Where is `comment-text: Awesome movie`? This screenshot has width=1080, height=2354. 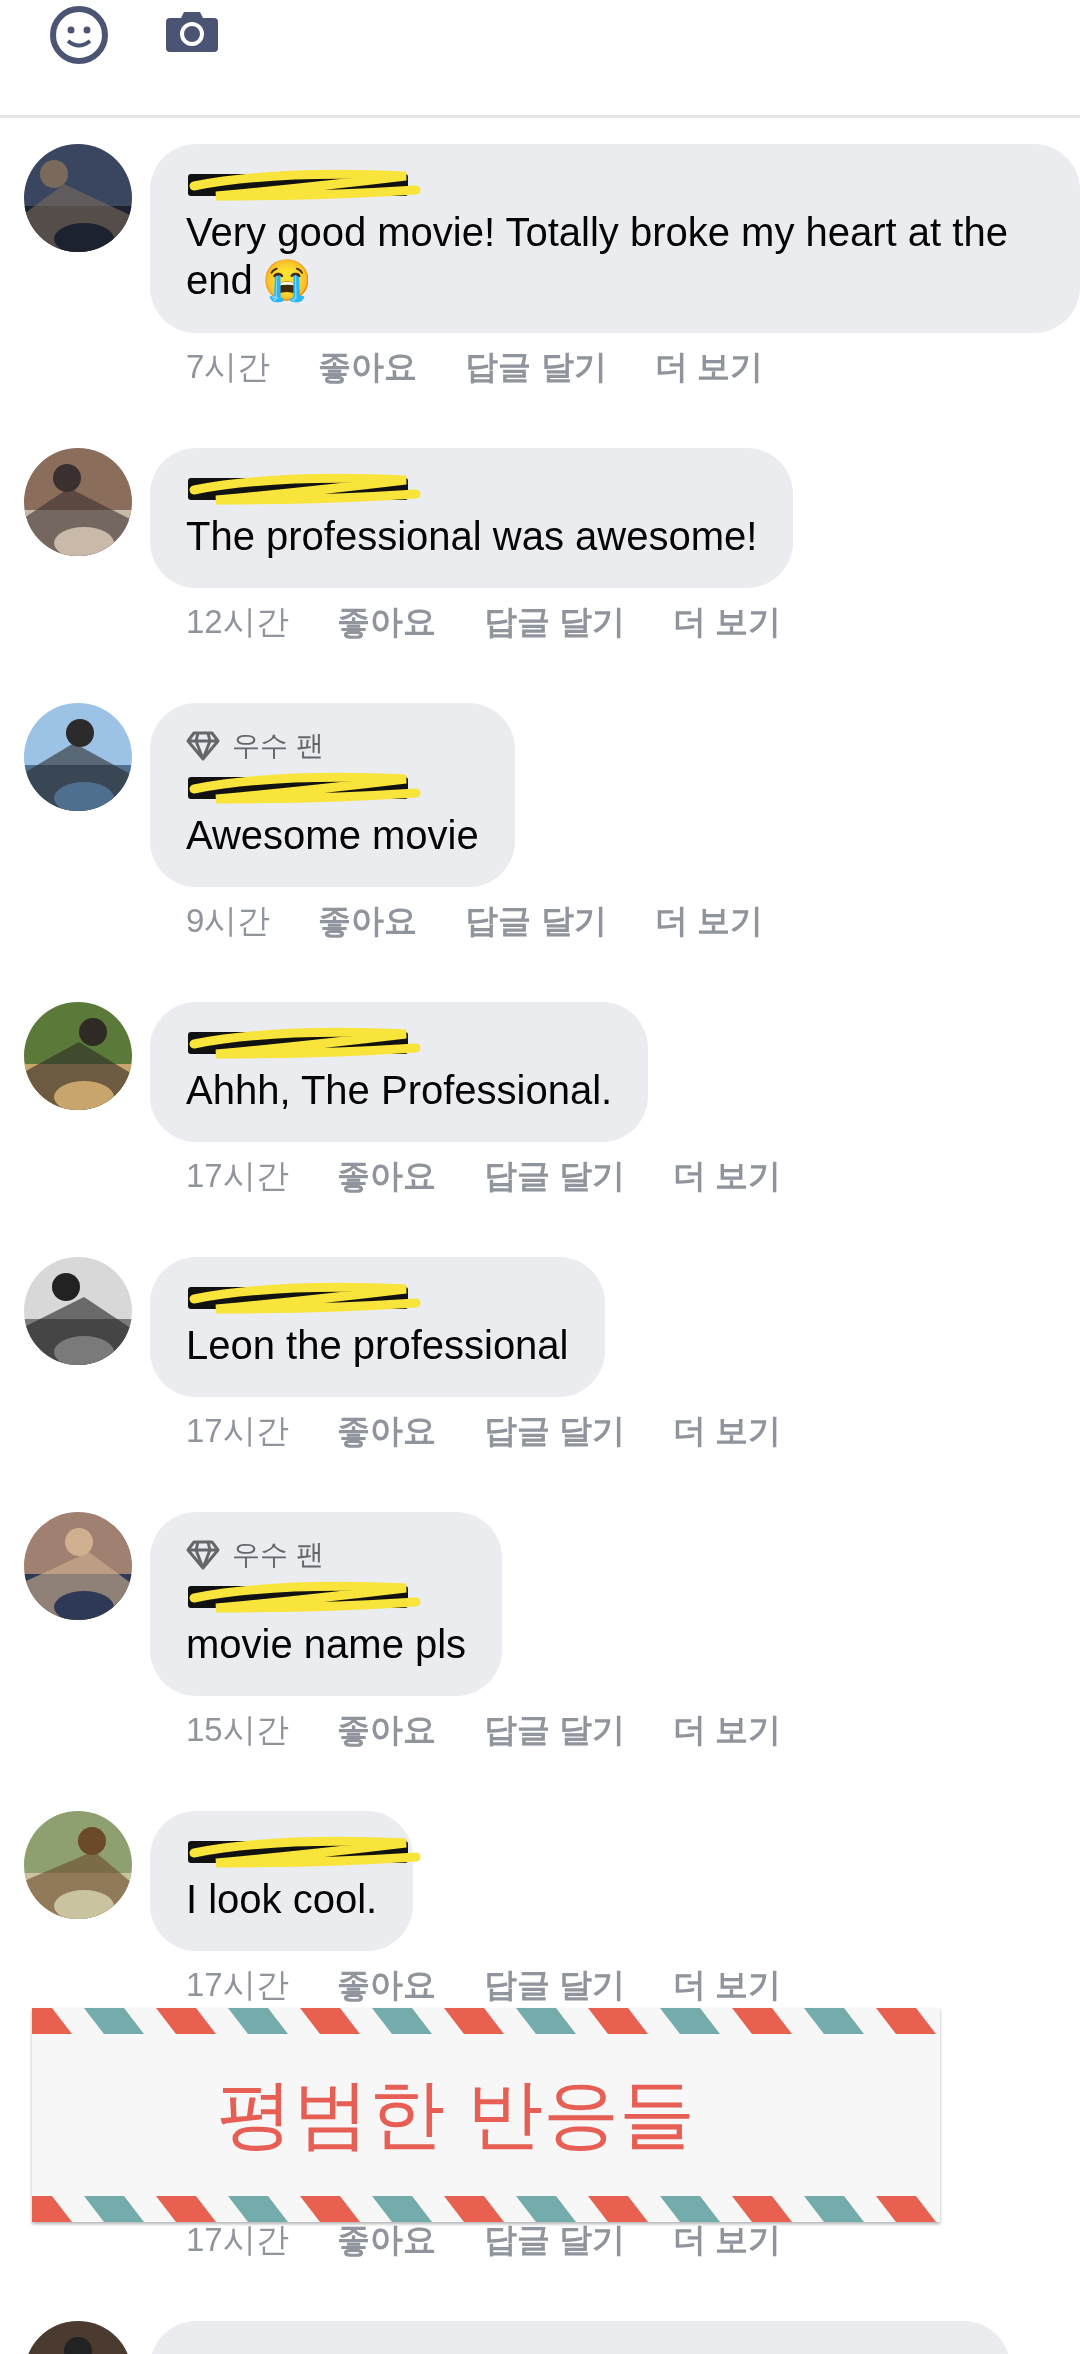
comment-text: Awesome movie is located at coordinates (332, 835).